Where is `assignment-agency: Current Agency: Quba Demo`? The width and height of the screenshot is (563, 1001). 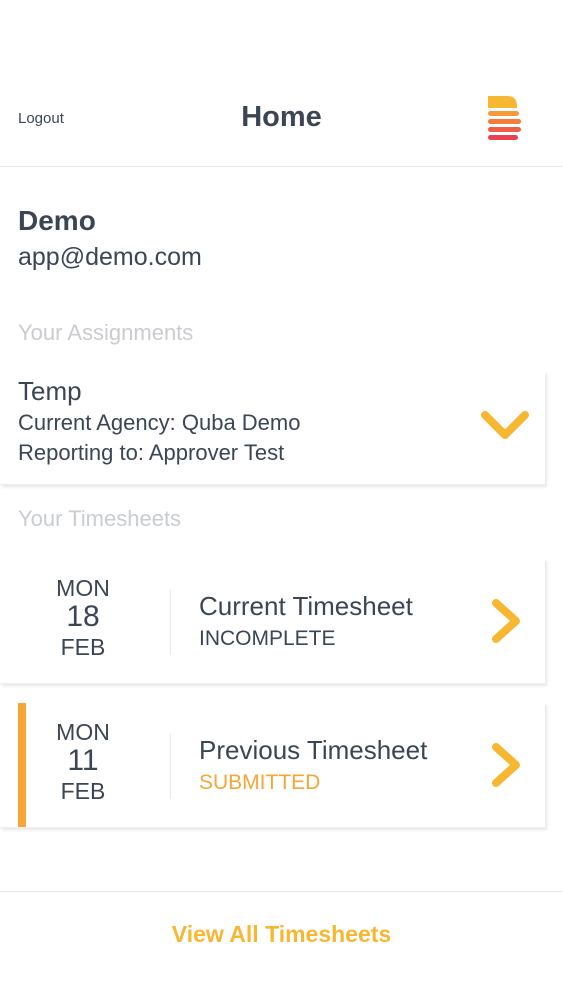
assignment-agency: Current Agency: Quba Demo is located at coordinates (159, 422).